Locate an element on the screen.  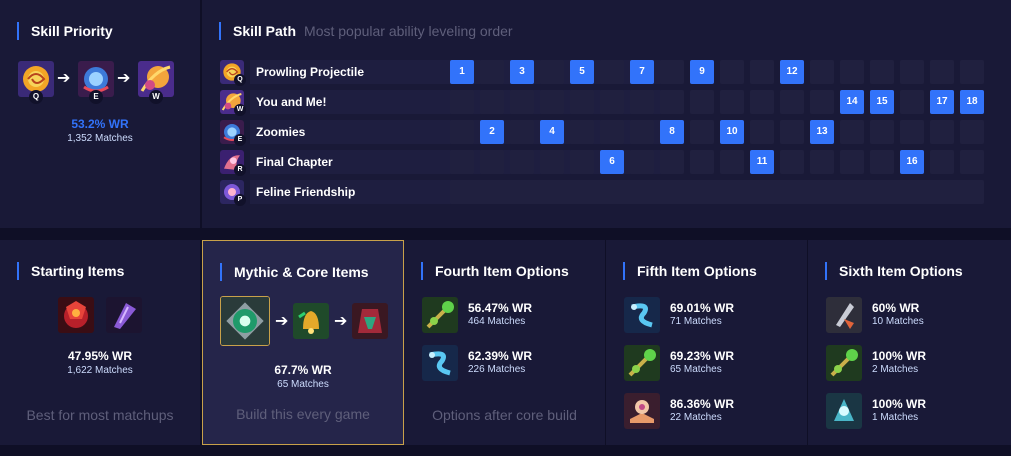
skill-key-e: E is located at coordinates (96, 97).